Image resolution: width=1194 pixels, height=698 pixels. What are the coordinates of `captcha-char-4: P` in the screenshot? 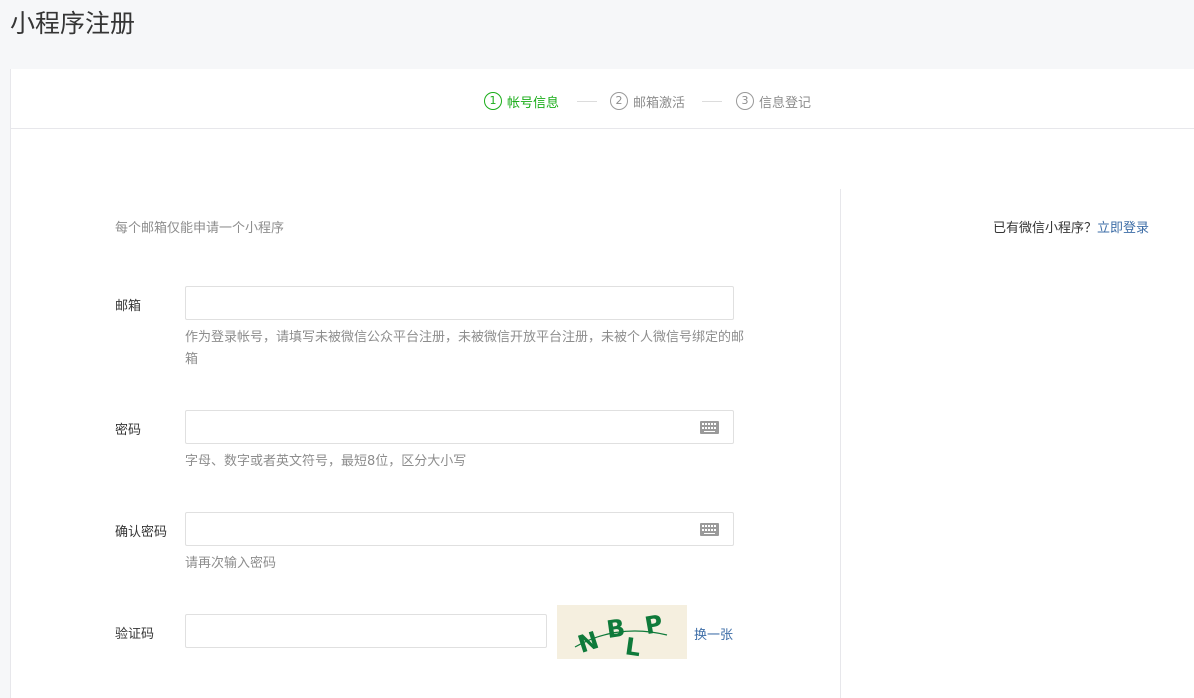 It's located at (654, 625).